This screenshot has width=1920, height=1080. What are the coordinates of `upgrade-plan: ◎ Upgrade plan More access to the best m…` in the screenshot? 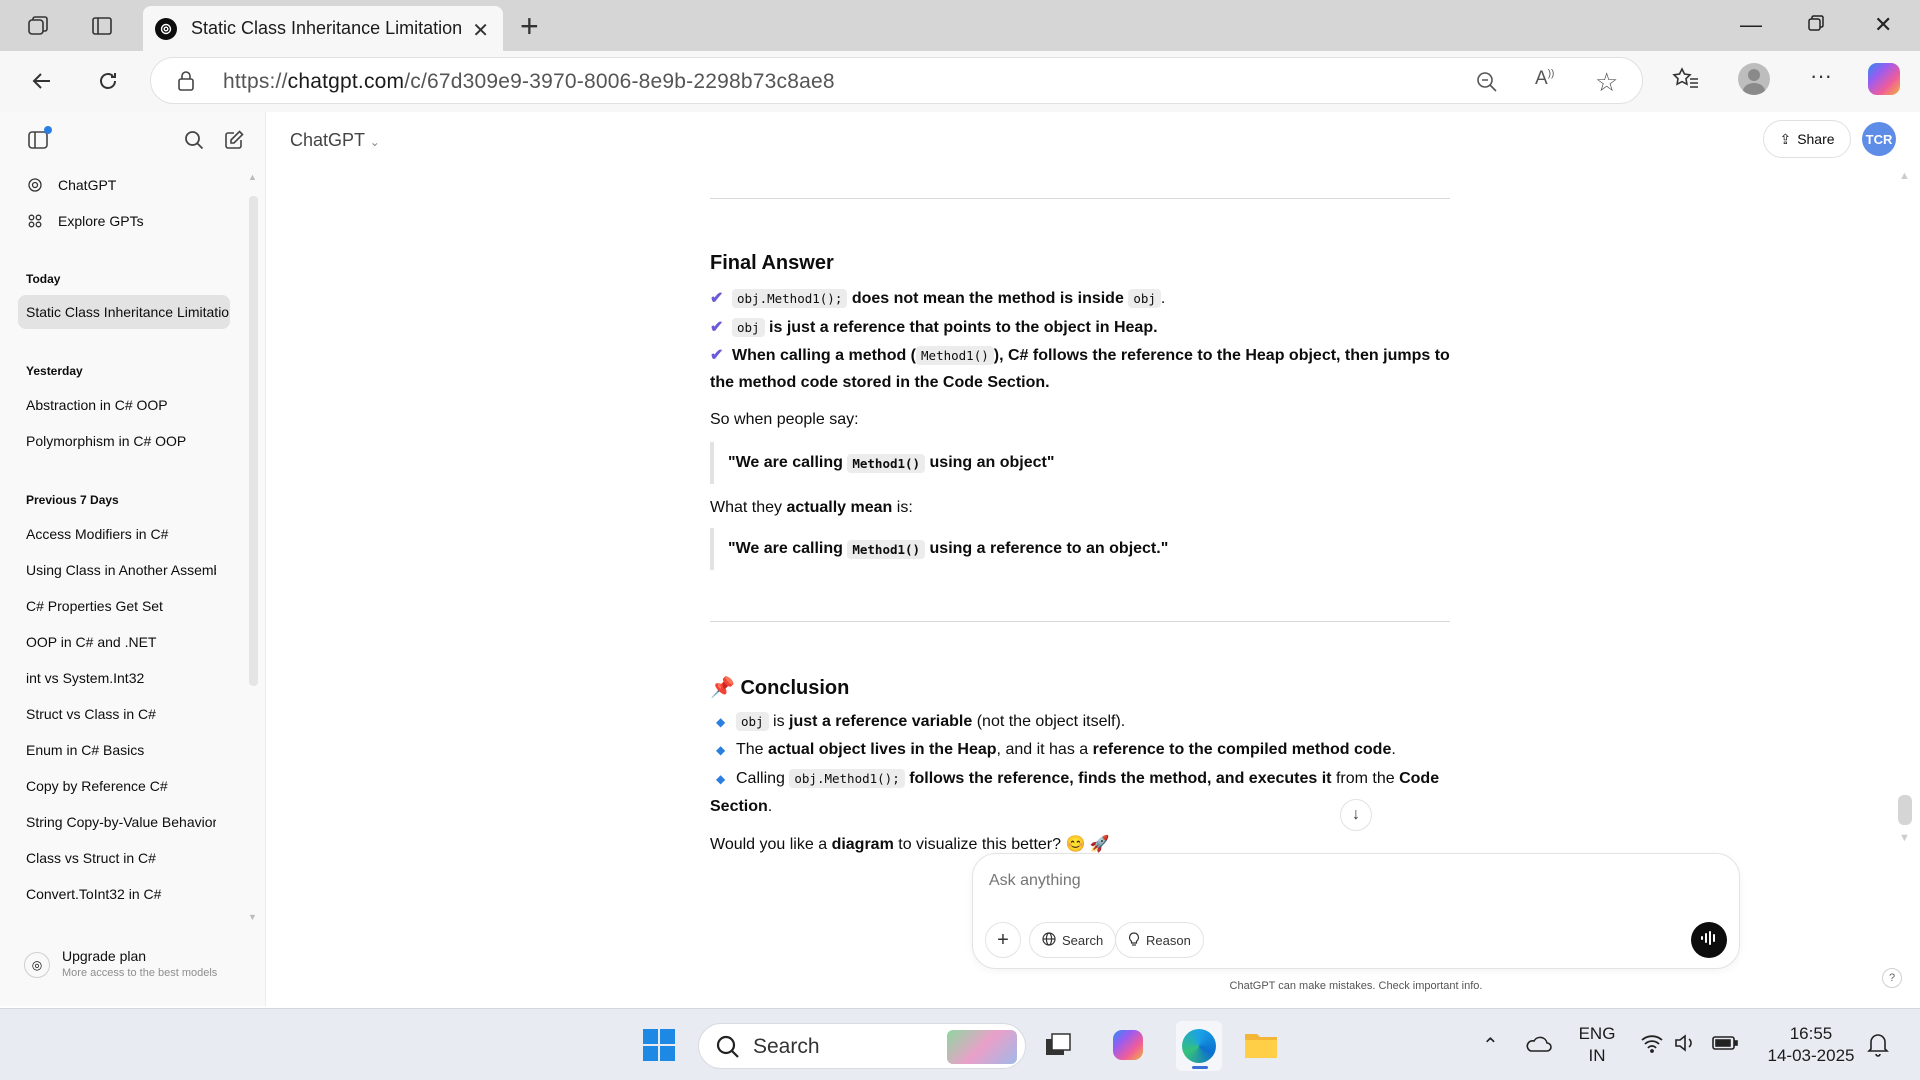 It's located at (120, 963).